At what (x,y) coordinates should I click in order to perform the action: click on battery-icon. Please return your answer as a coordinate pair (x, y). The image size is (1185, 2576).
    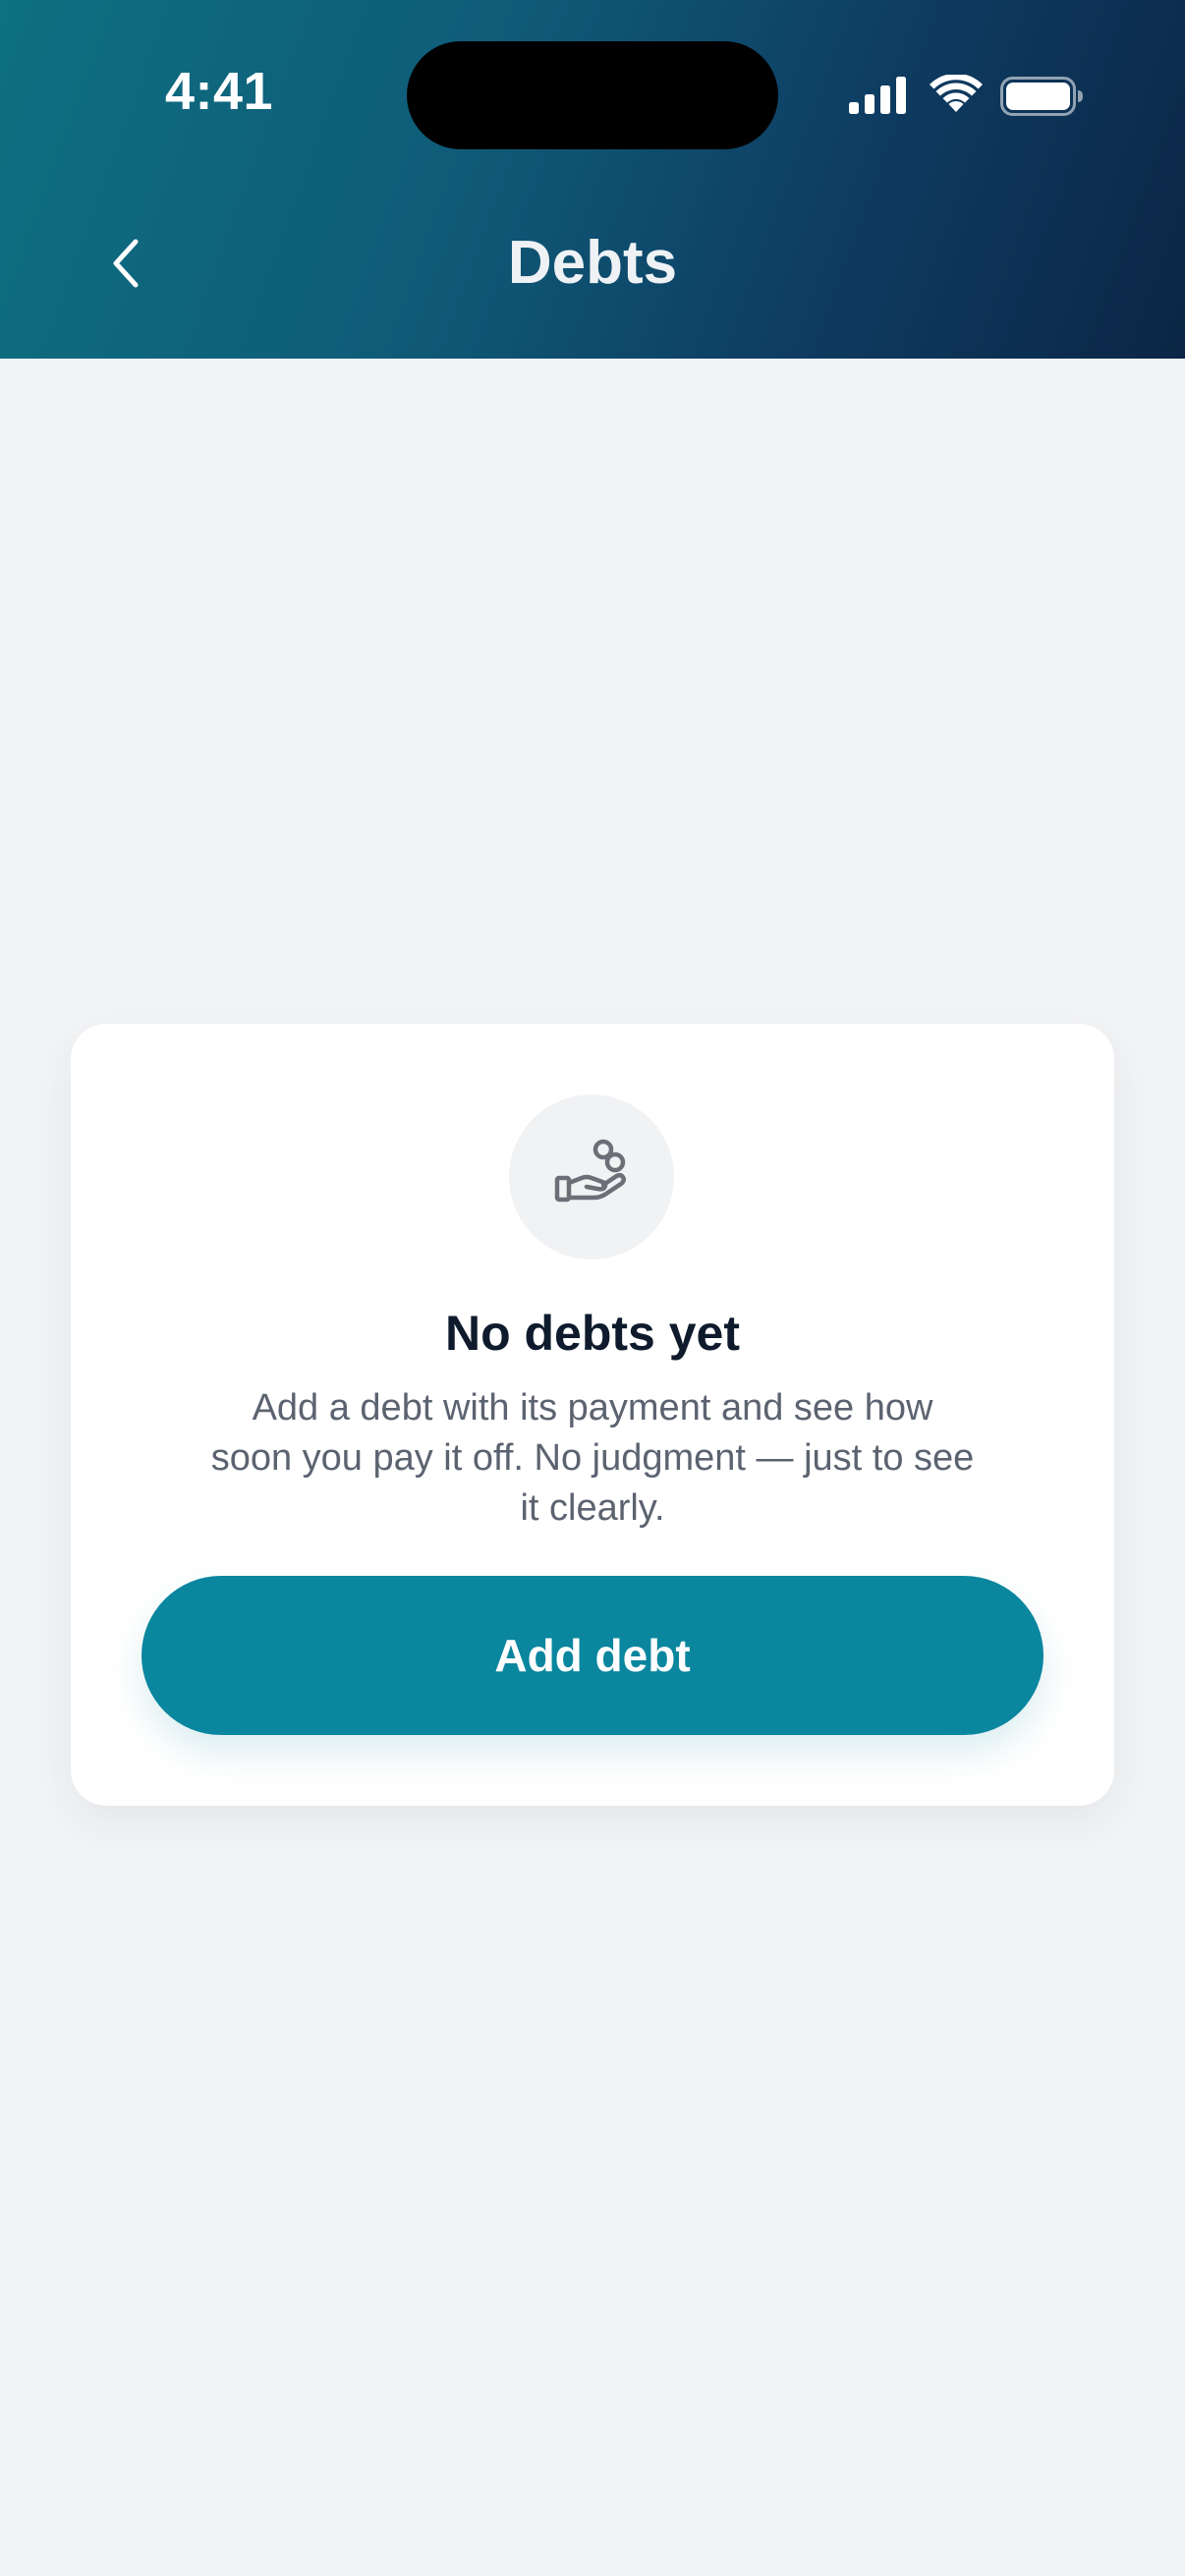
    Looking at the image, I should click on (1041, 99).